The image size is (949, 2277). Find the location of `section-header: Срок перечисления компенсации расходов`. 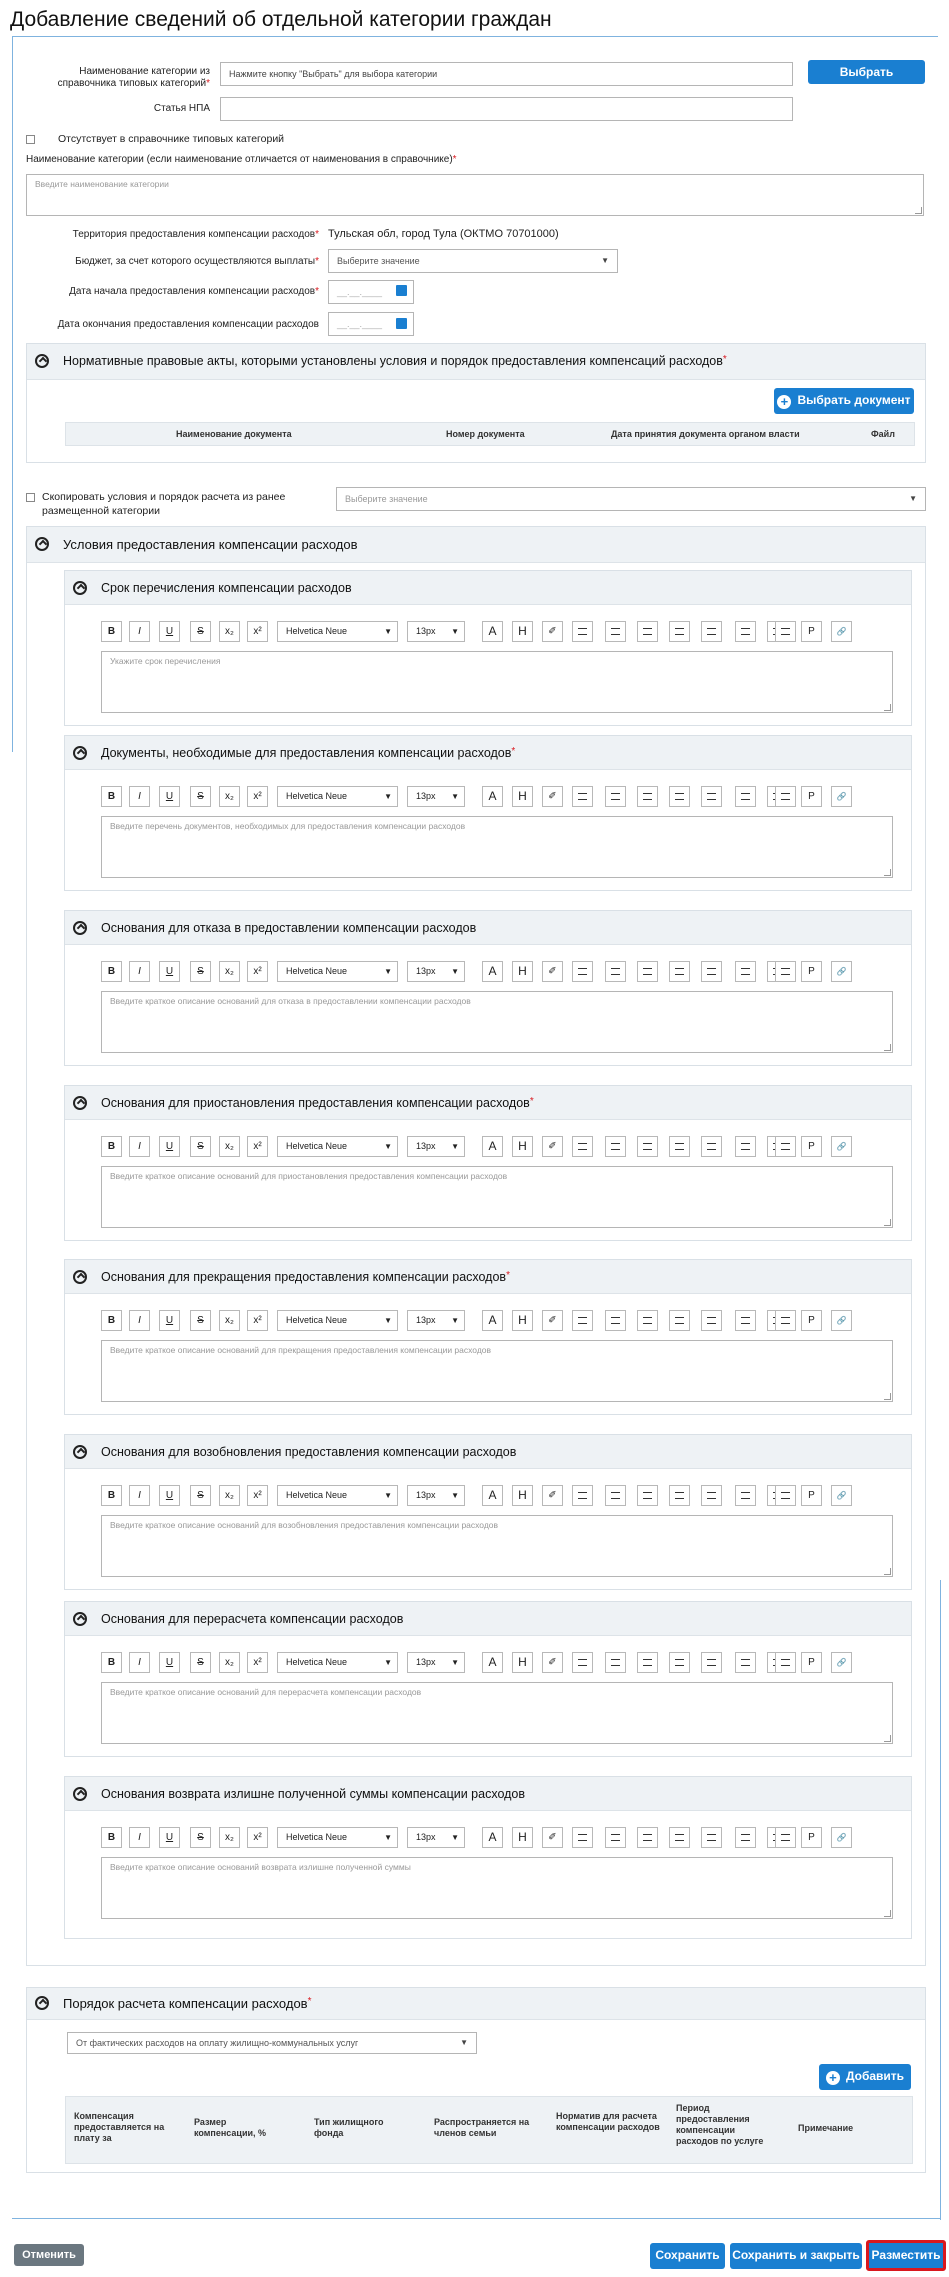

section-header: Срок перечисления компенсации расходов is located at coordinates (488, 588).